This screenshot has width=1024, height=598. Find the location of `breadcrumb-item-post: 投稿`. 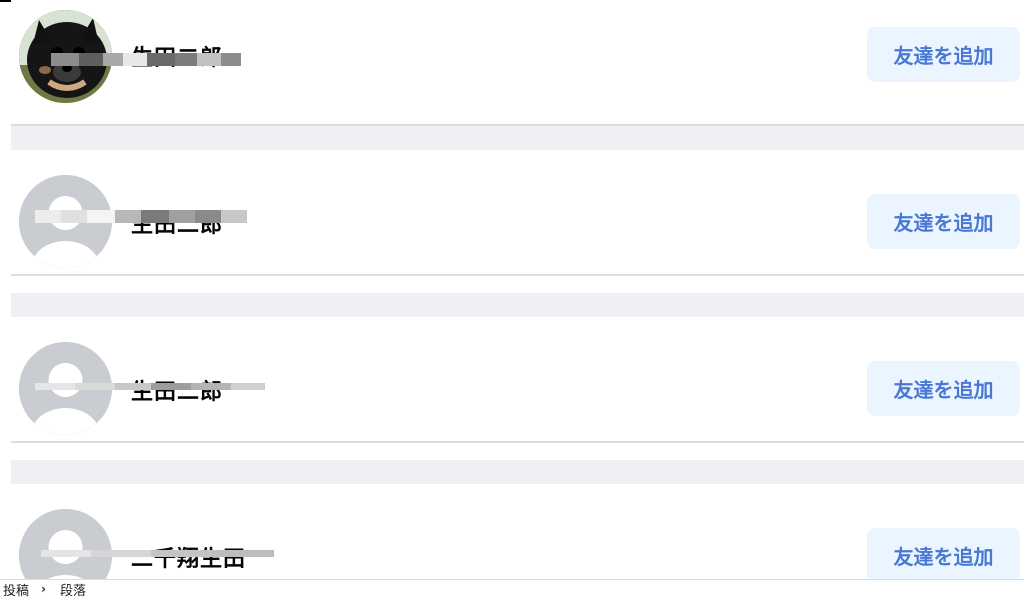

breadcrumb-item-post: 投稿 is located at coordinates (16, 589).